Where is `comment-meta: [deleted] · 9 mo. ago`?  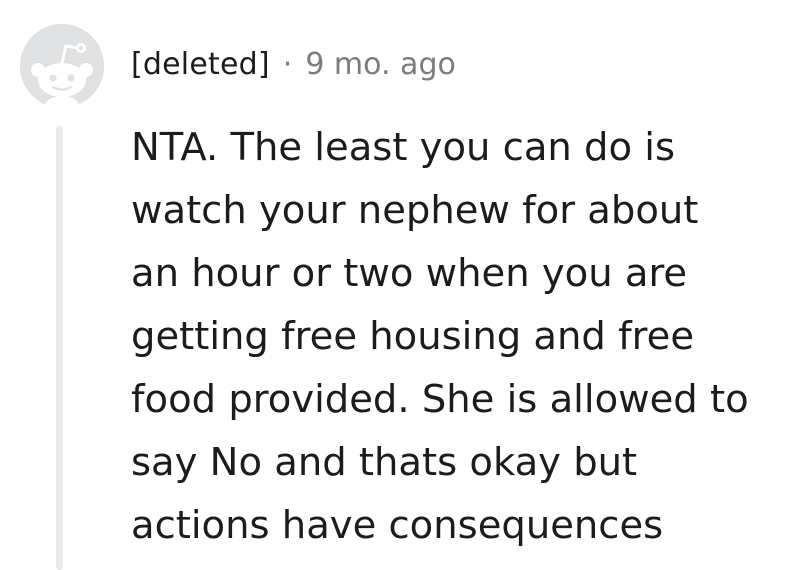
comment-meta: [deleted] · 9 mo. ago is located at coordinates (293, 64).